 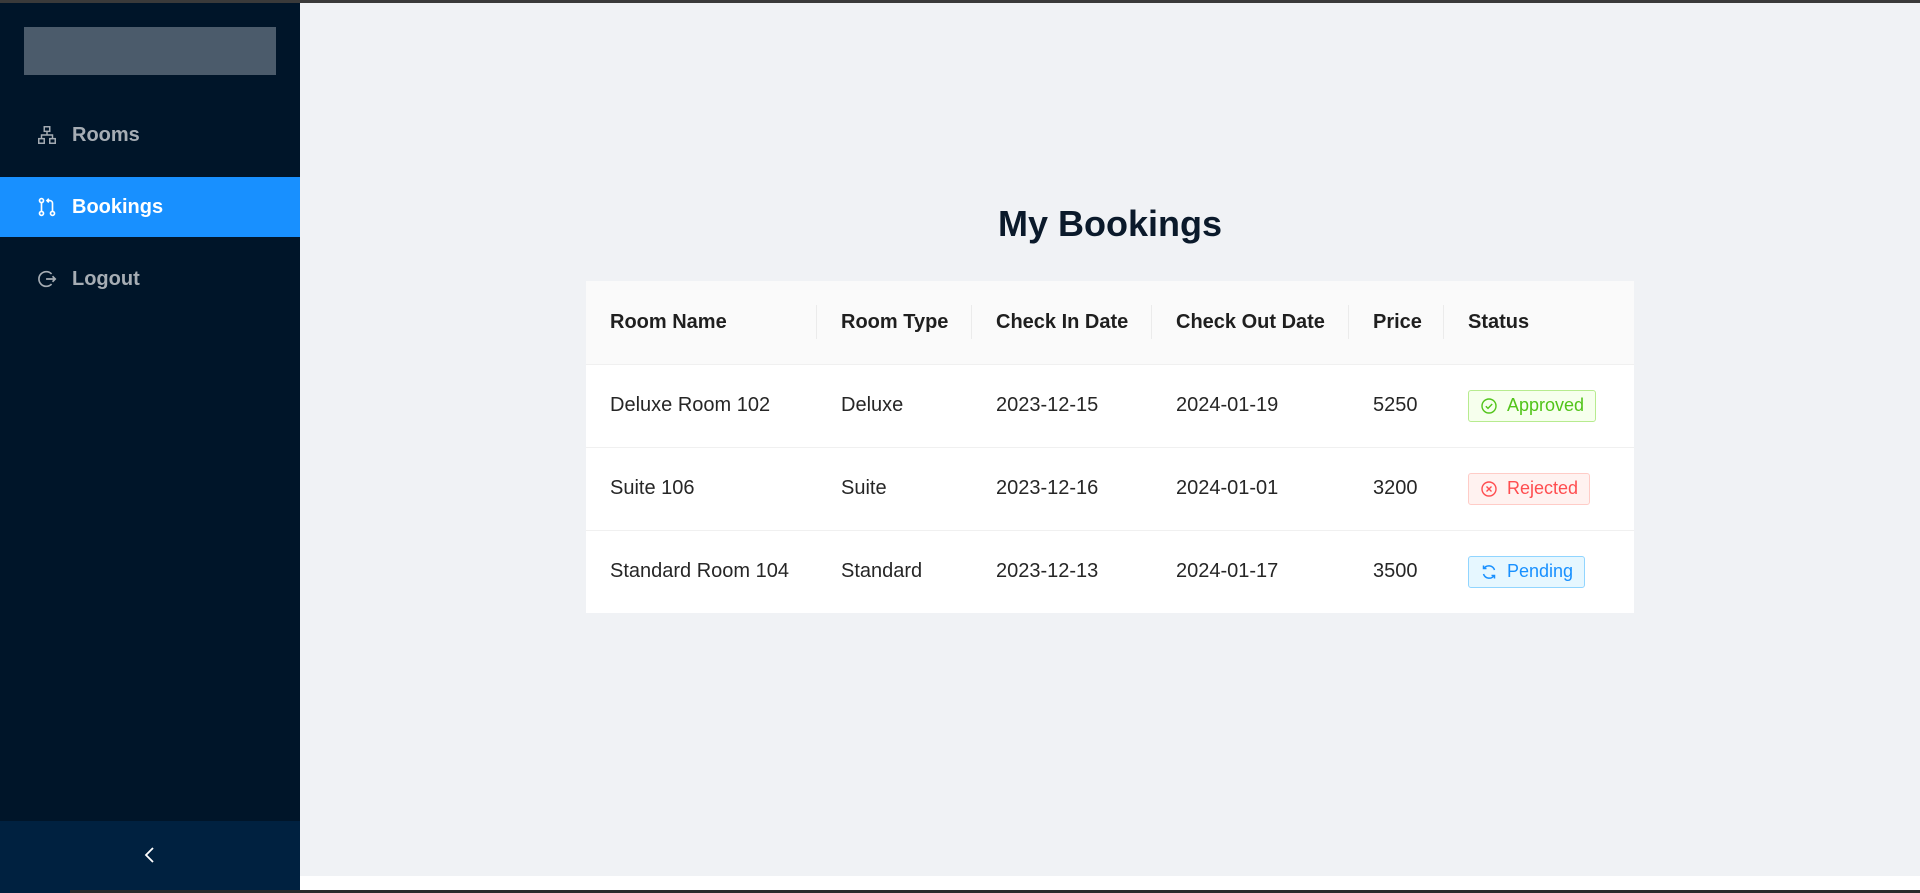 What do you see at coordinates (118, 206) in the screenshot?
I see `sidebar-item-label: Bookings` at bounding box center [118, 206].